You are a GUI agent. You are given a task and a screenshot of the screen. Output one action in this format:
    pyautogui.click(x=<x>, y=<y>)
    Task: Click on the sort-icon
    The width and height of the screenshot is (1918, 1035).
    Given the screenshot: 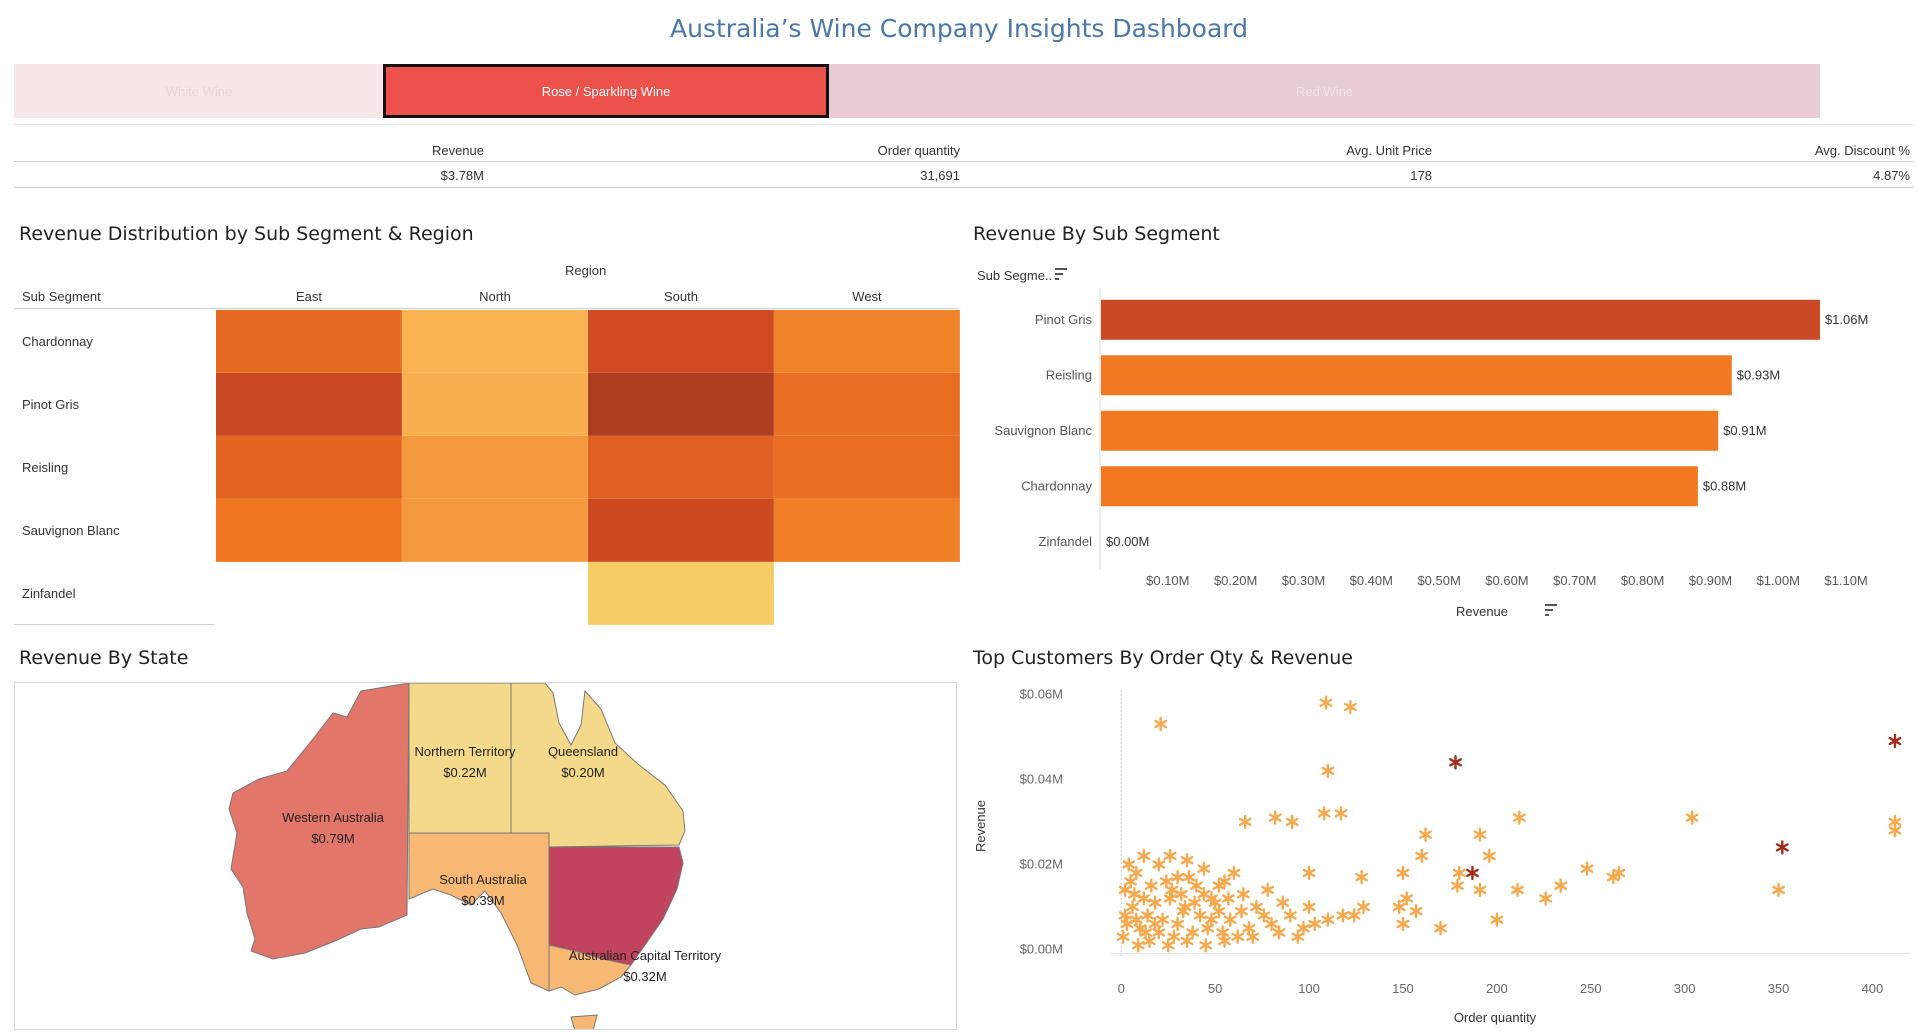 What is the action you would take?
    pyautogui.click(x=1061, y=274)
    